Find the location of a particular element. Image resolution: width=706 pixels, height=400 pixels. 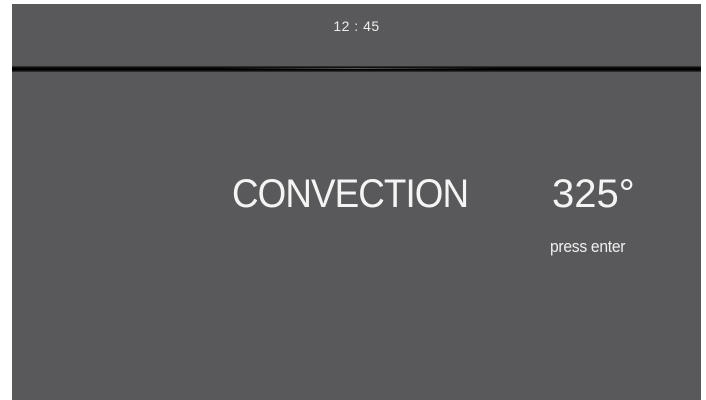

press-enter-hint: press enter is located at coordinates (588, 246).